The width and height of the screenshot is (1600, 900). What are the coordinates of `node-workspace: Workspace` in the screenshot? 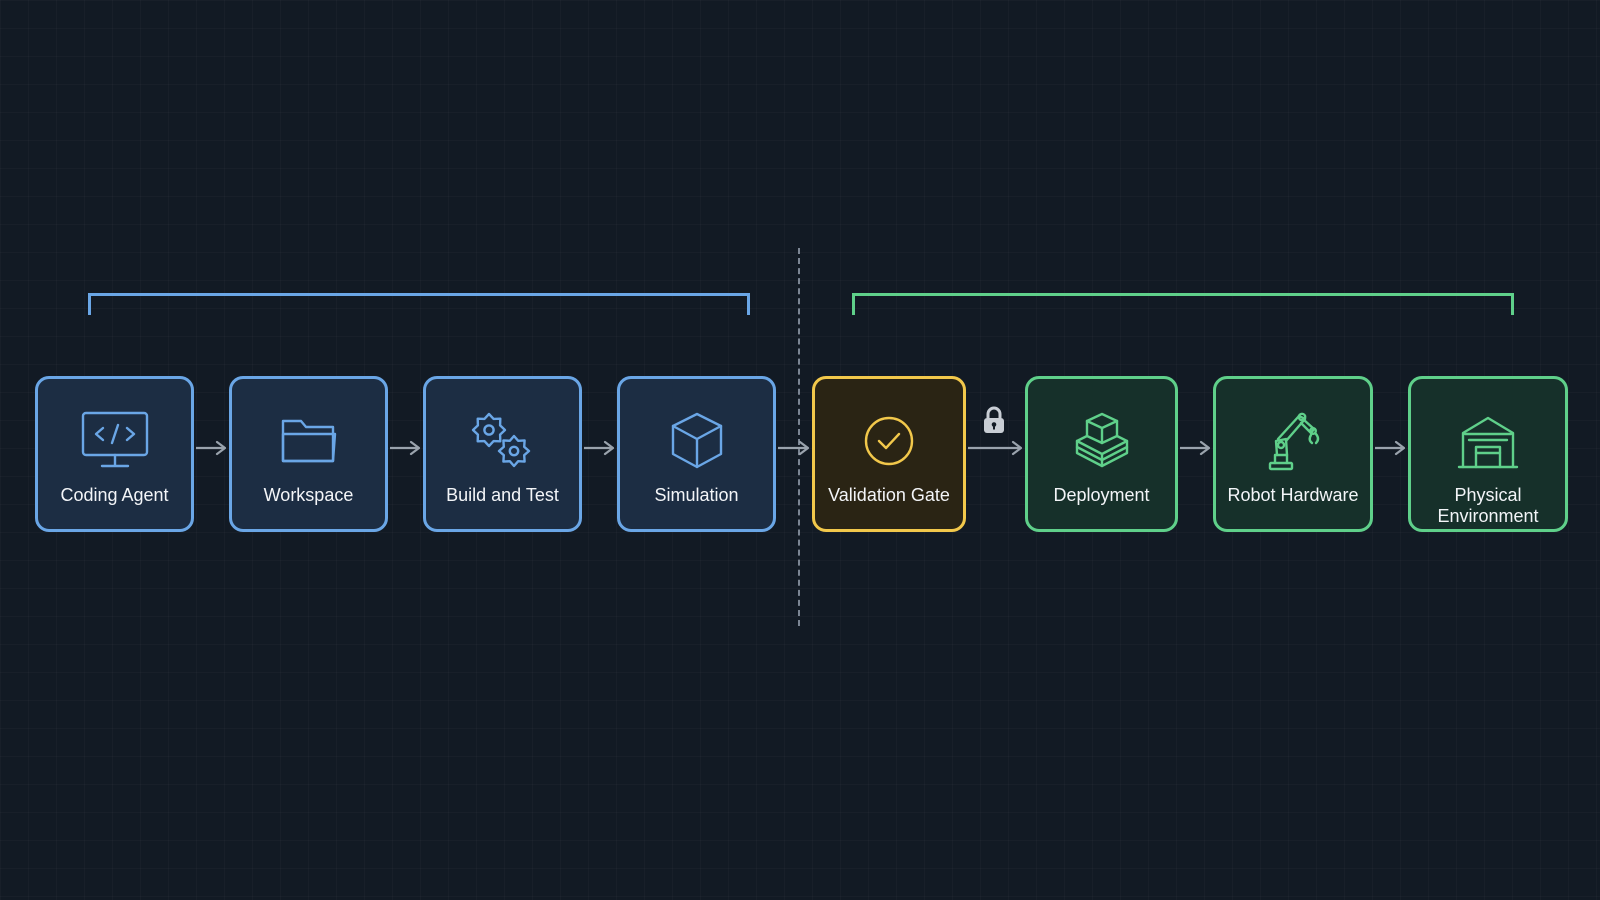 It's located at (308, 454).